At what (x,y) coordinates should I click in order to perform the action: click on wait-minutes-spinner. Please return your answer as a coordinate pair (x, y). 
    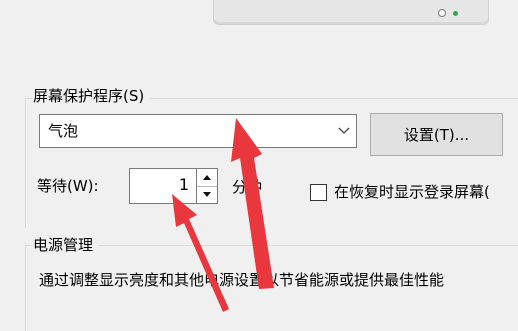
    Looking at the image, I should click on (207, 186).